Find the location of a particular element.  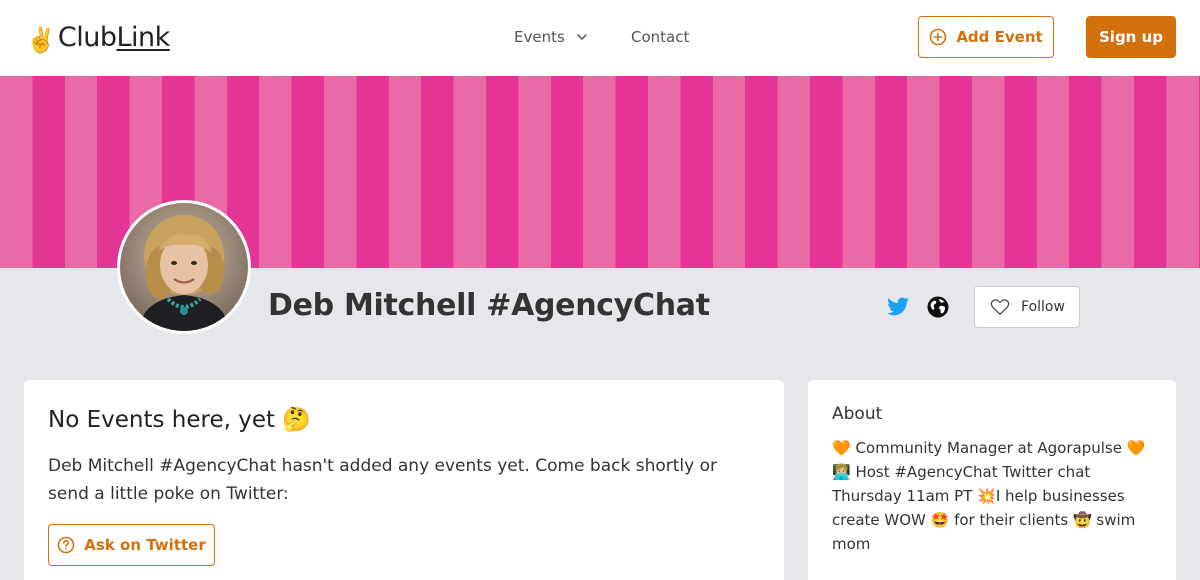

clublink-logo: ✌️ Club Link is located at coordinates (98, 38).